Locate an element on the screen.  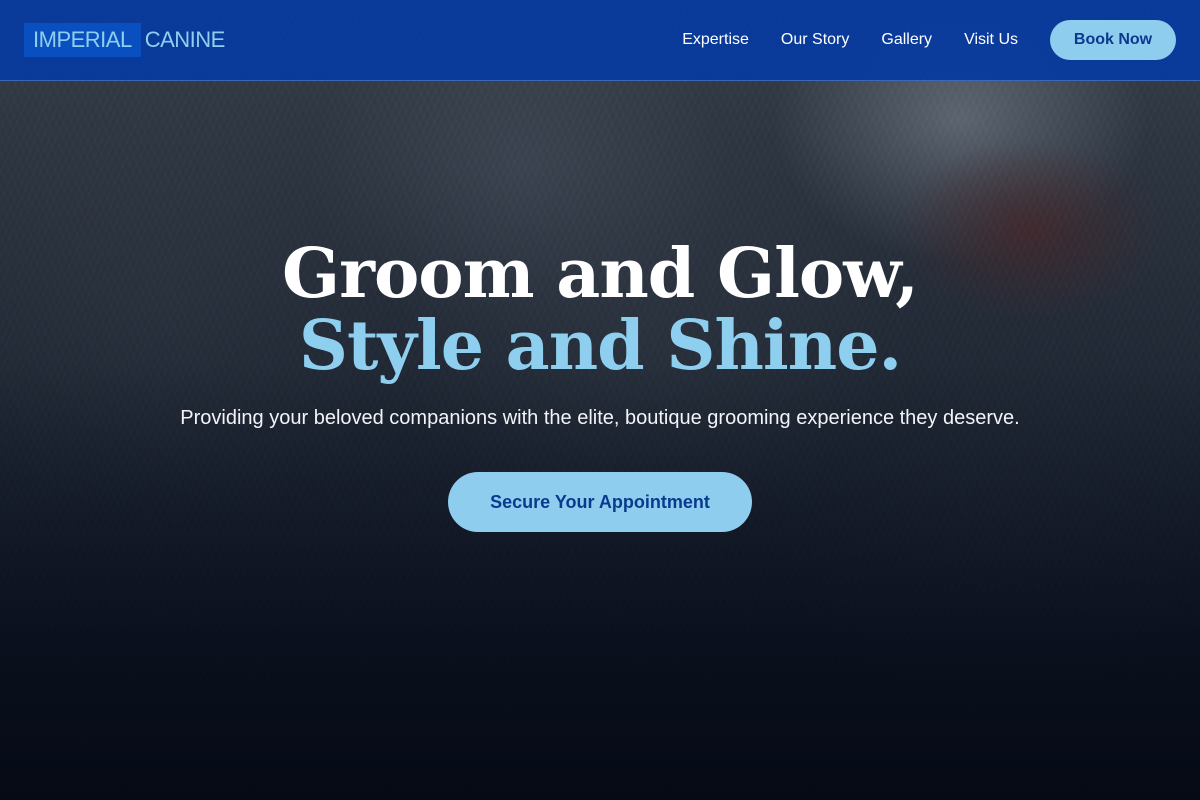
hero-headline-line1: Groom and Glow, is located at coordinates (600, 274).